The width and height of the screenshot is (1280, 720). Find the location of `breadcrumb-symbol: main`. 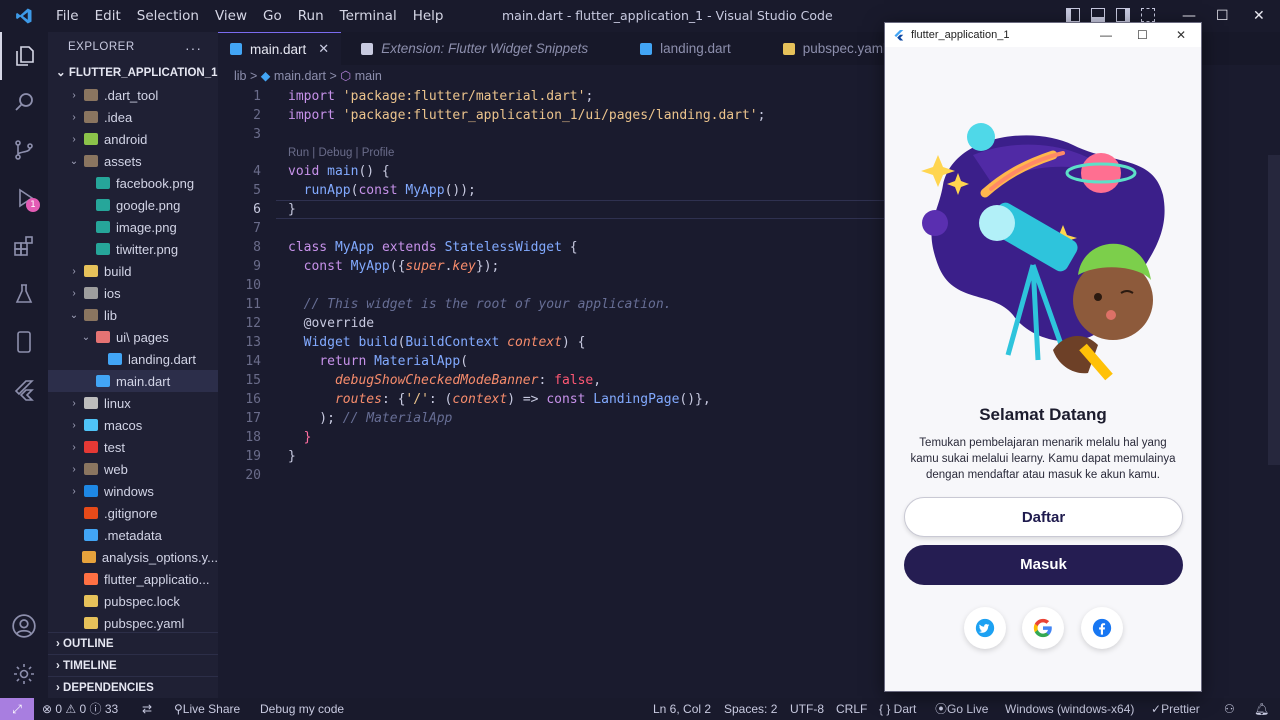

breadcrumb-symbol: main is located at coordinates (368, 76).